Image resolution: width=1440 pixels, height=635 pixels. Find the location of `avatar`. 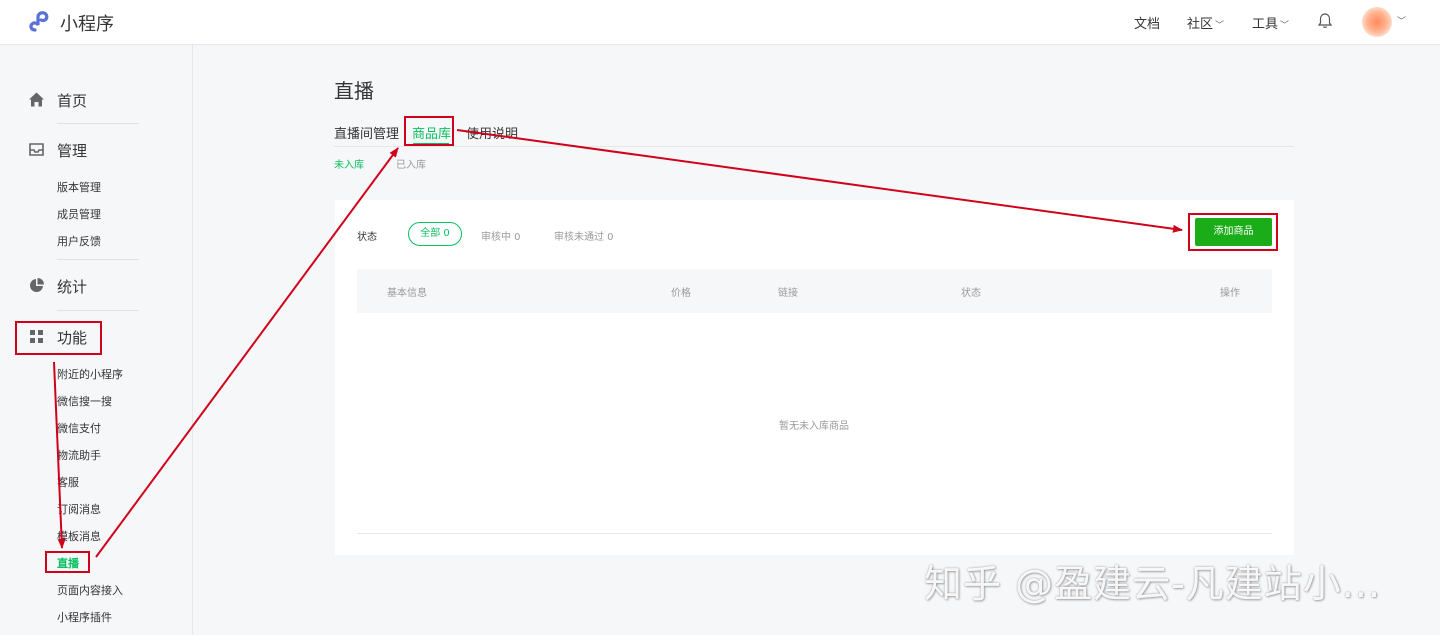

avatar is located at coordinates (1377, 22).